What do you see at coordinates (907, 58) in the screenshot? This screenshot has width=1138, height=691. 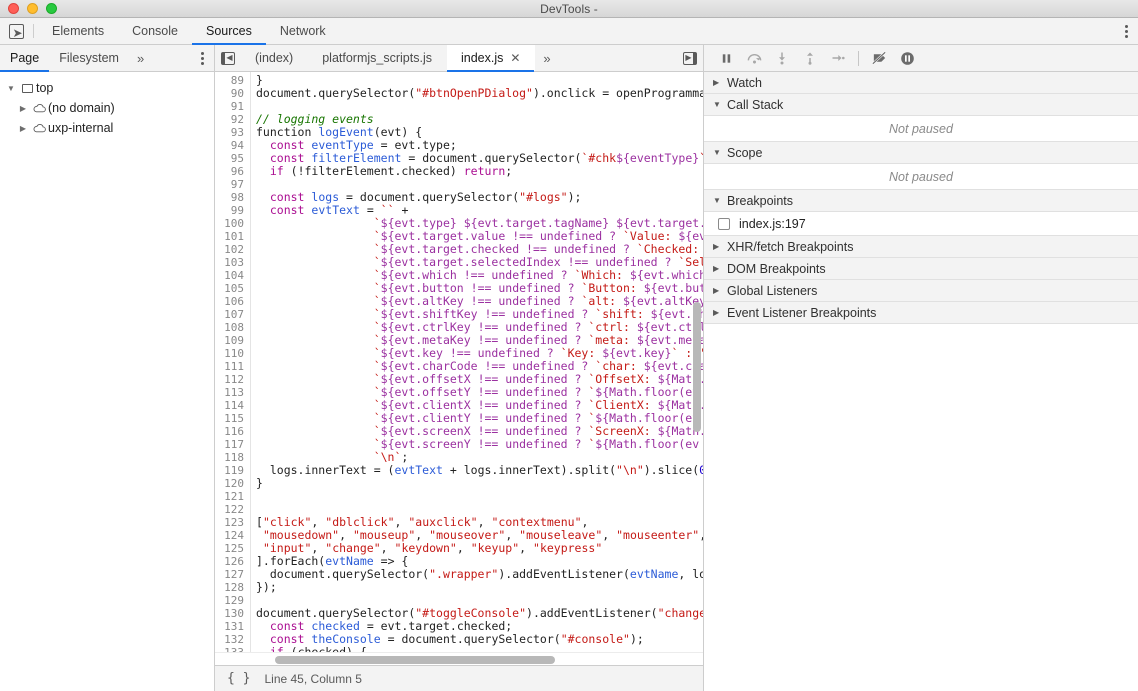 I see `pause-on-exceptions-button` at bounding box center [907, 58].